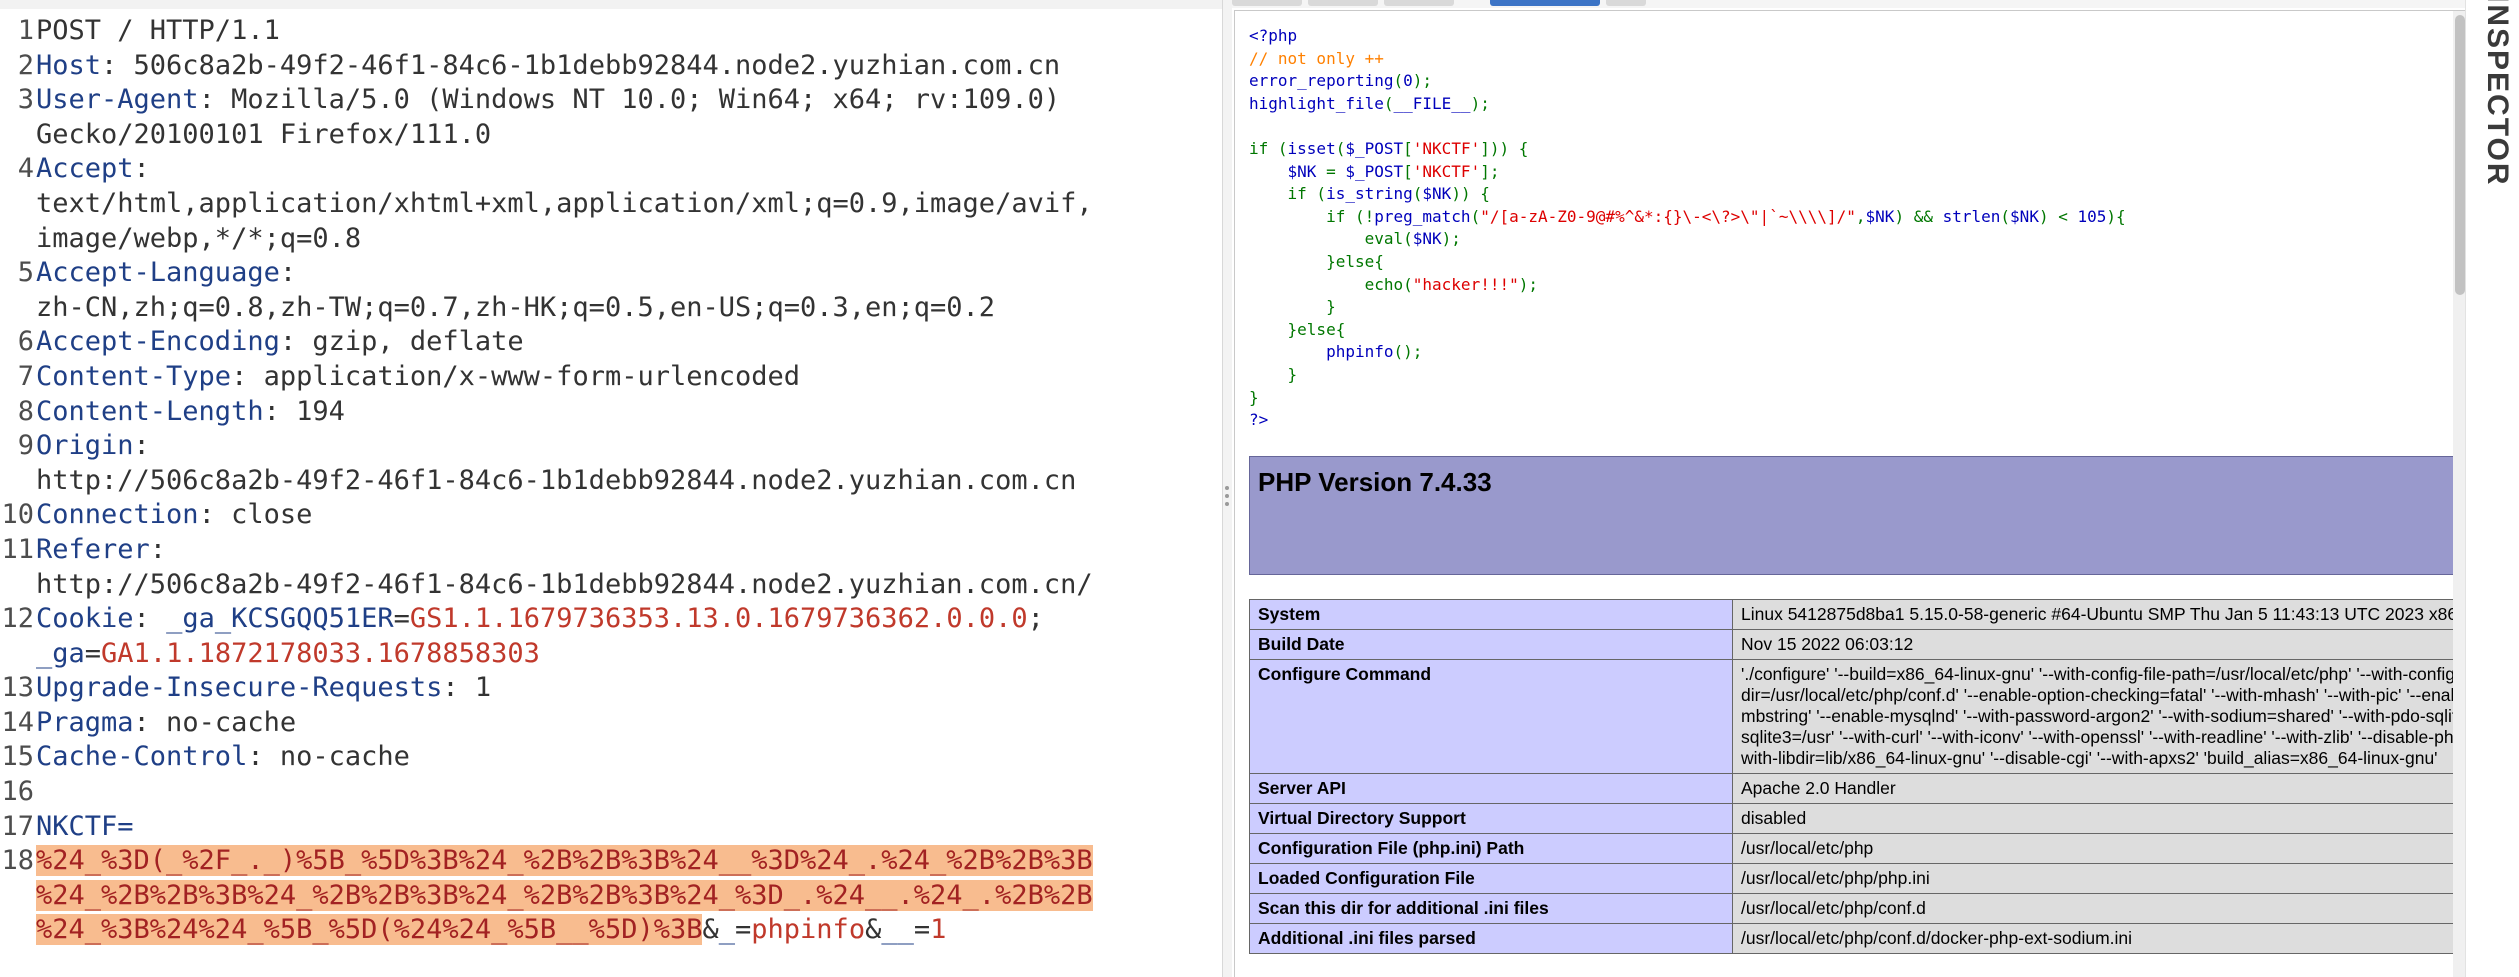  I want to click on header-name: Connection, so click(117, 515).